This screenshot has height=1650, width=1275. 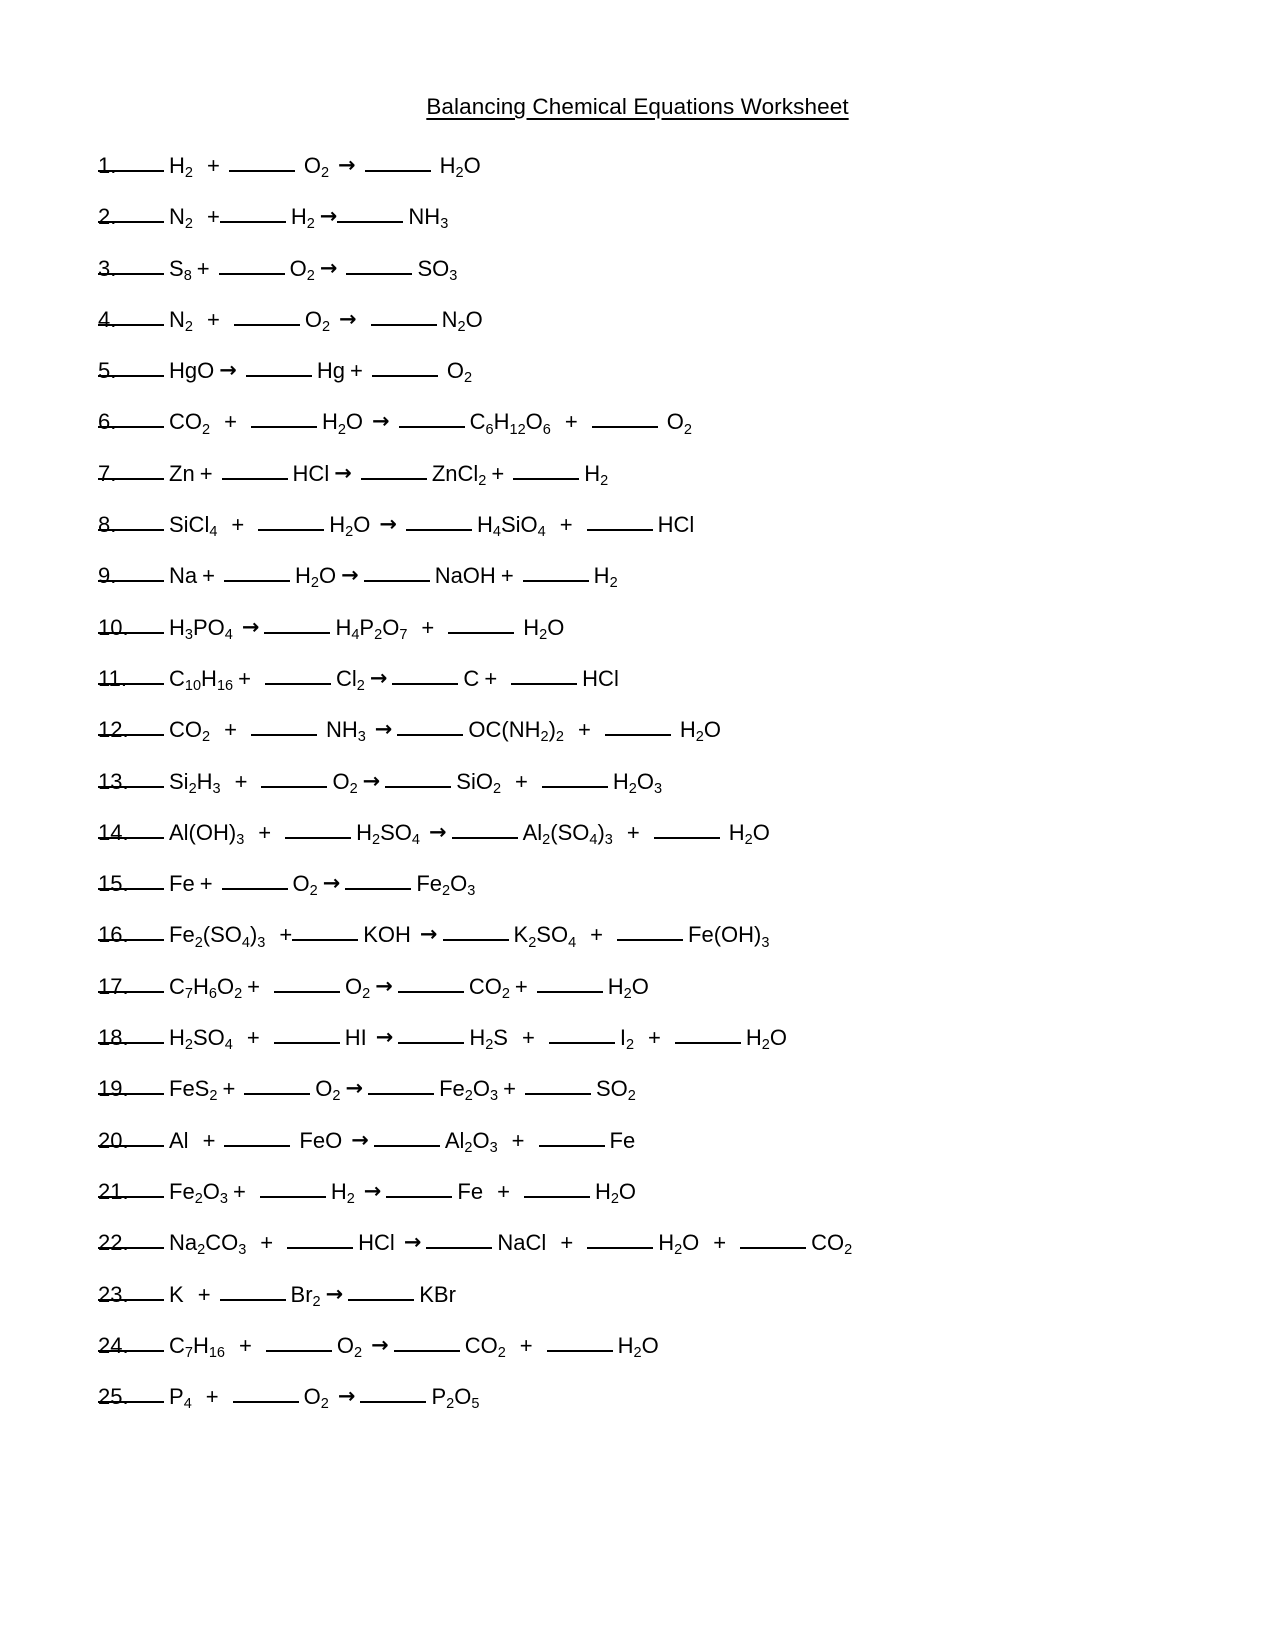 I want to click on equation-number: 15., so click(x=113, y=884).